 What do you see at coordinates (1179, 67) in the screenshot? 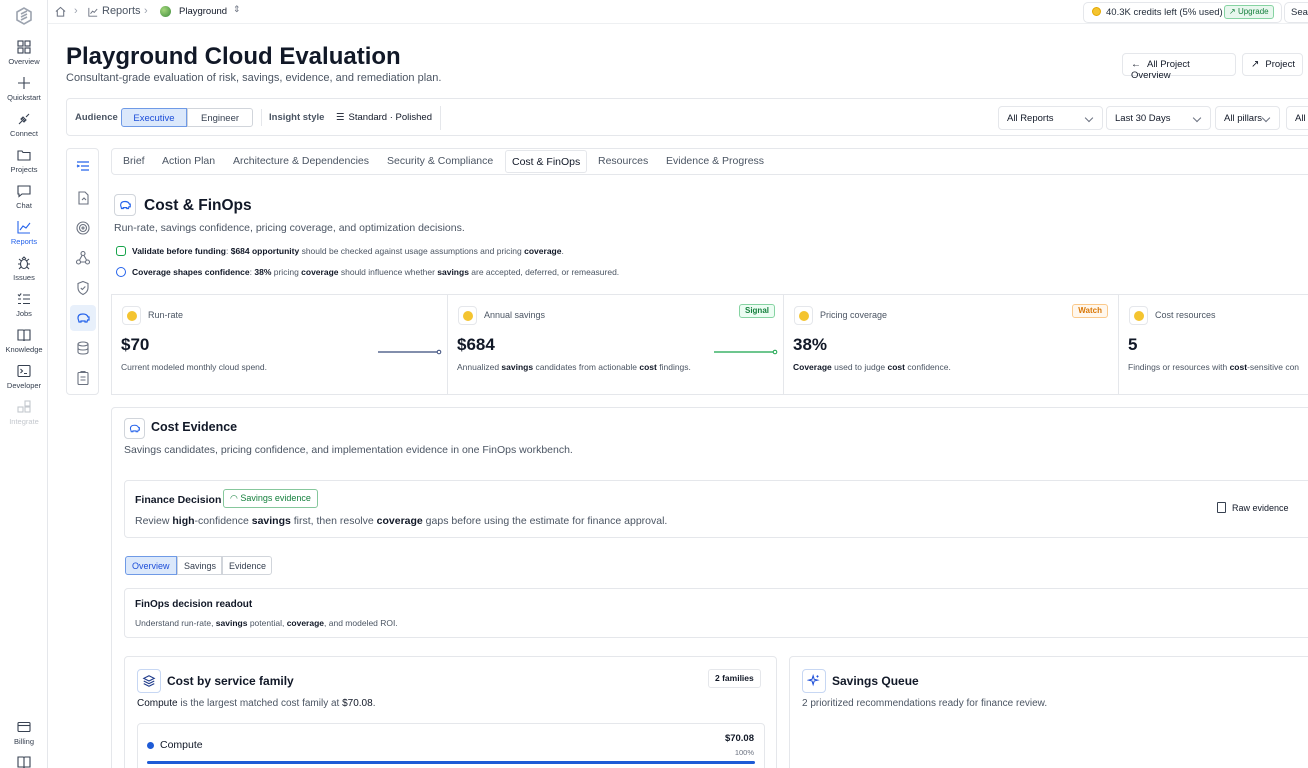
I see `all-project-overview-button: ← All Project Overview` at bounding box center [1179, 67].